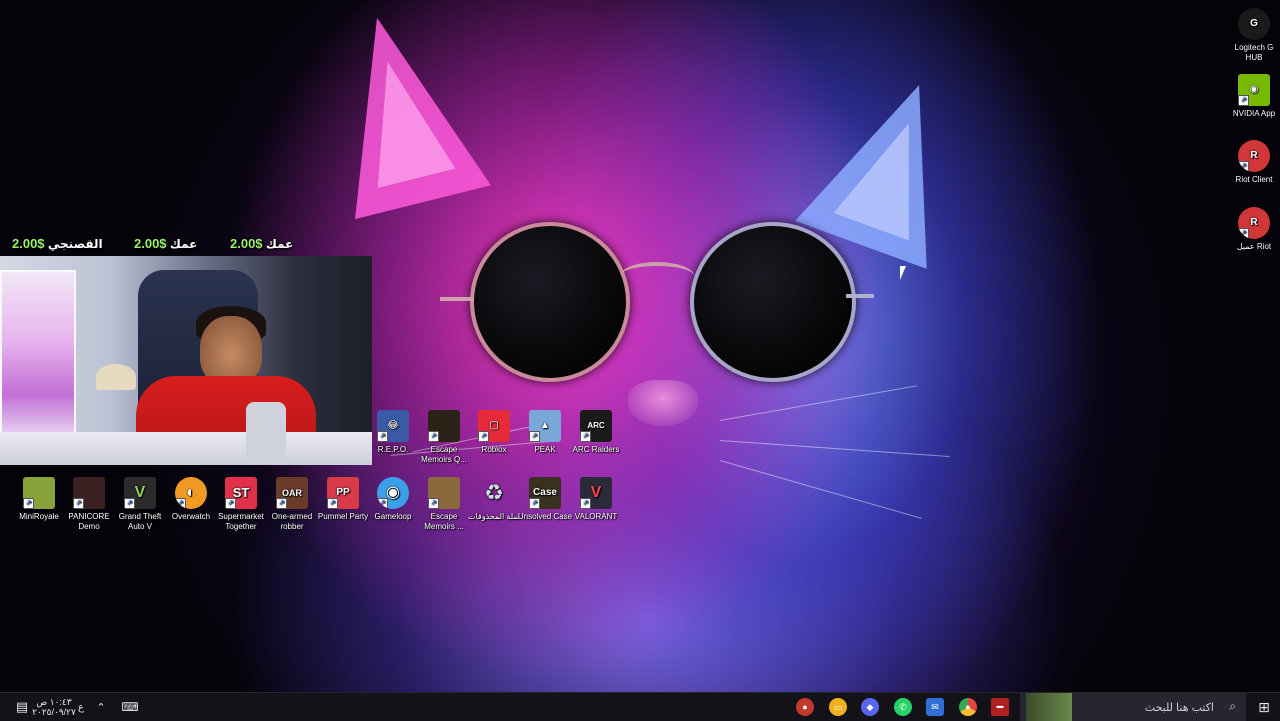 This screenshot has width=1280, height=721. What do you see at coordinates (444, 426) in the screenshot?
I see `escape-memoirs-icon: ↗` at bounding box center [444, 426].